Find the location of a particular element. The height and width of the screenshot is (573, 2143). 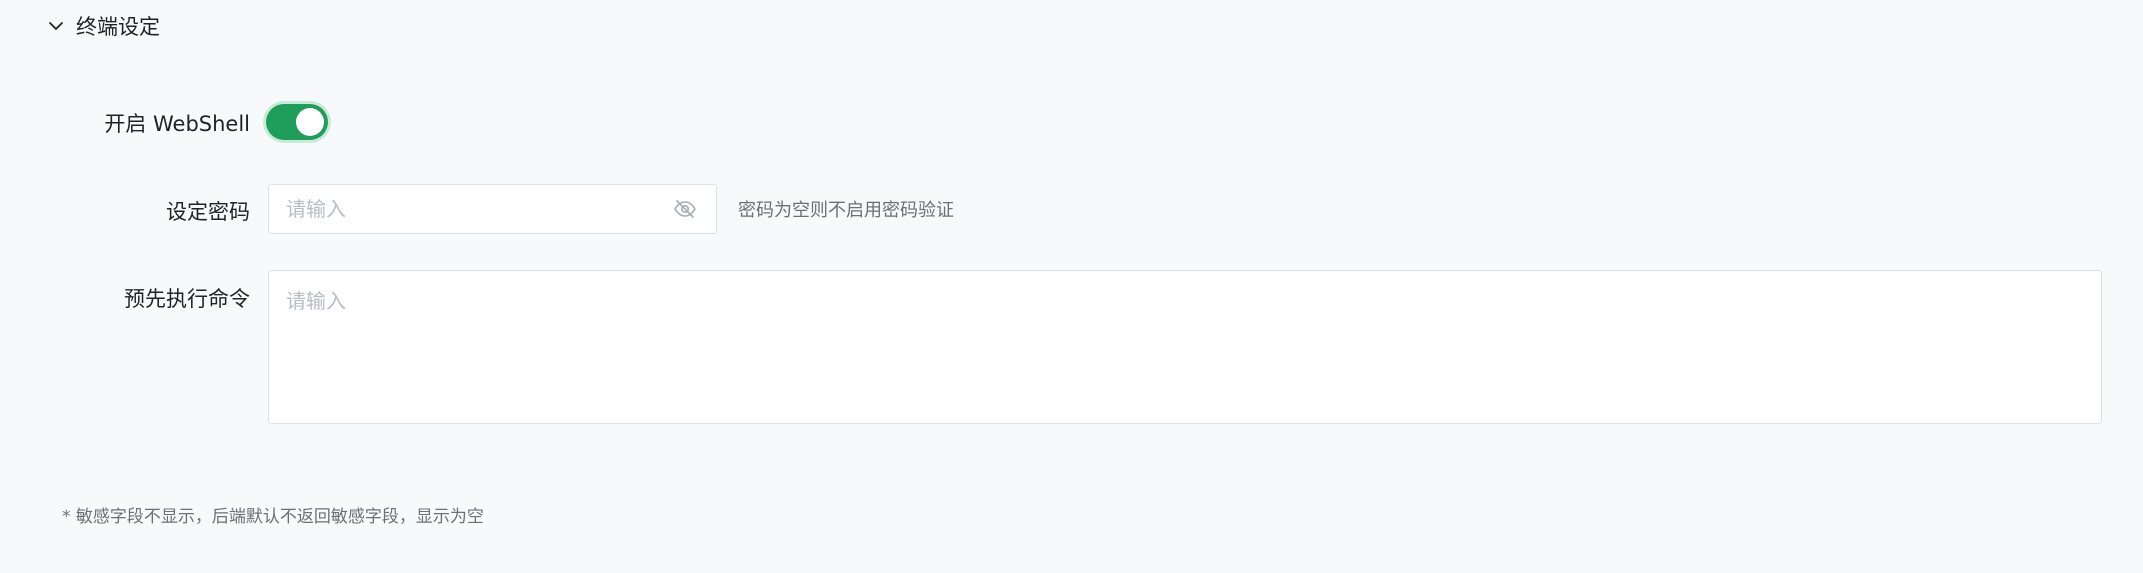

password-hint: 密码为空则不启用密码验证 is located at coordinates (846, 210).